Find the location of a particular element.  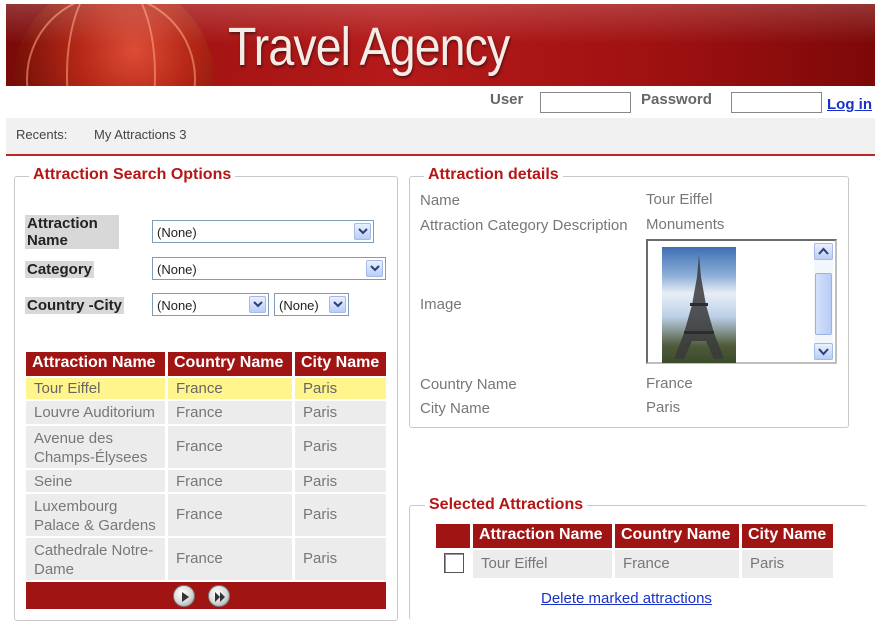

table-row: Luxembourg Palace & Gardens is located at coordinates (95, 515).